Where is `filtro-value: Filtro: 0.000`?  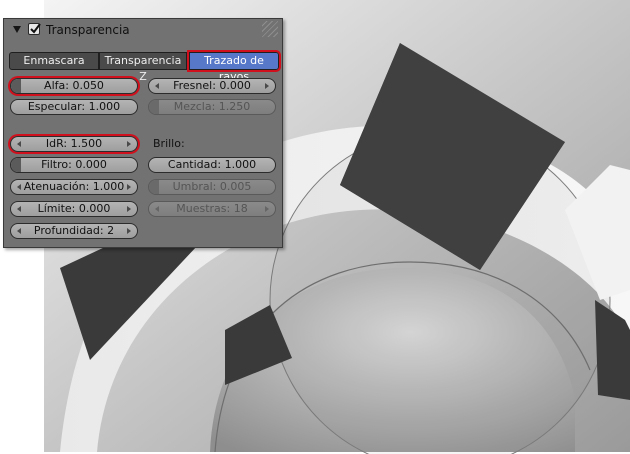
filtro-value: Filtro: 0.000 is located at coordinates (74, 164).